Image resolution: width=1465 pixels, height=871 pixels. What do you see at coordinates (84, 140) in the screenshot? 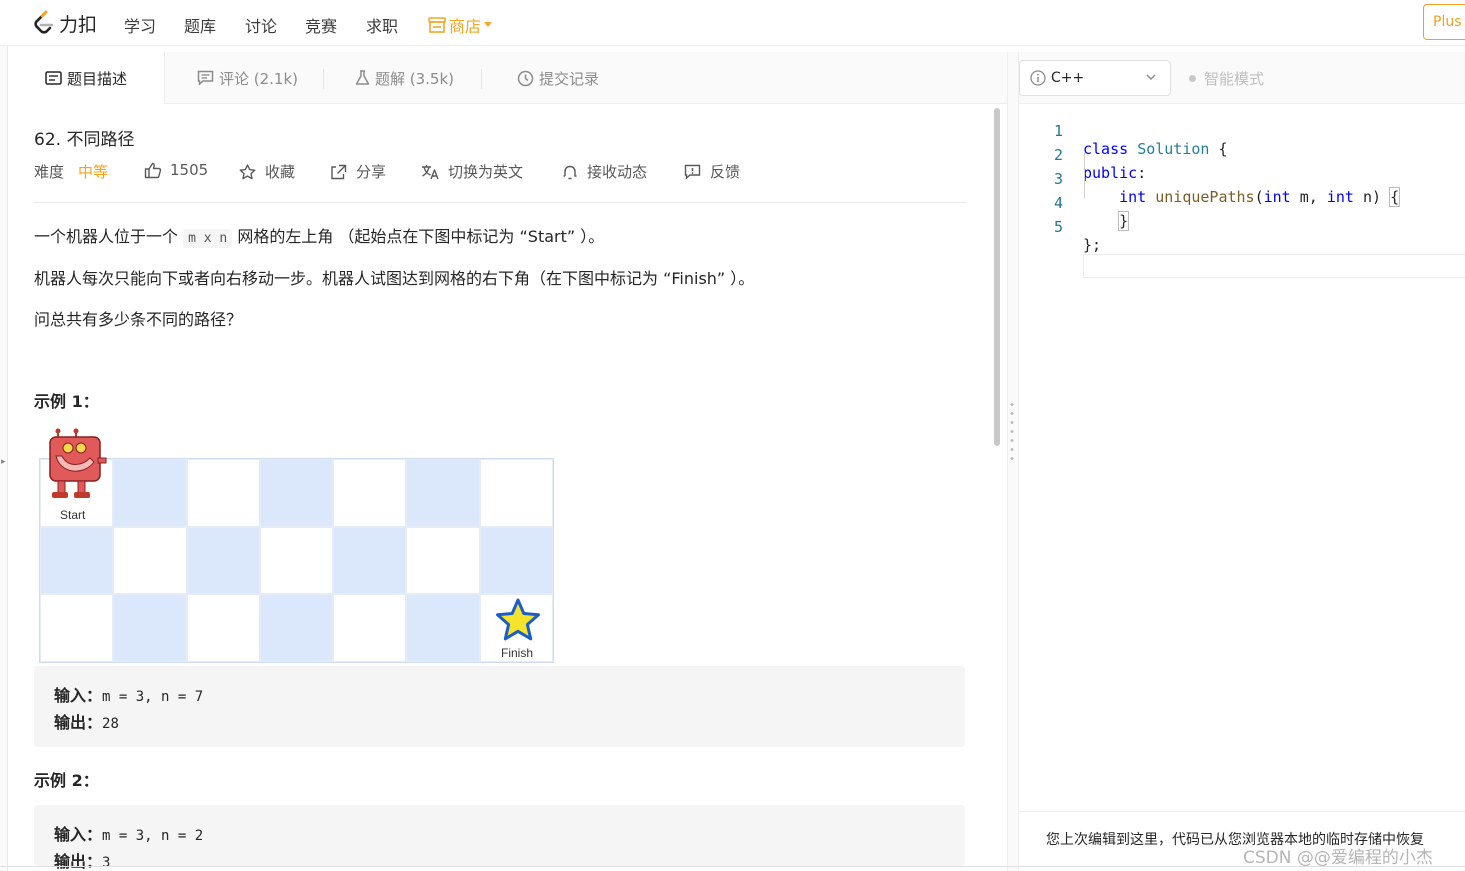
I see `problem-title: 62. 不同路径` at bounding box center [84, 140].